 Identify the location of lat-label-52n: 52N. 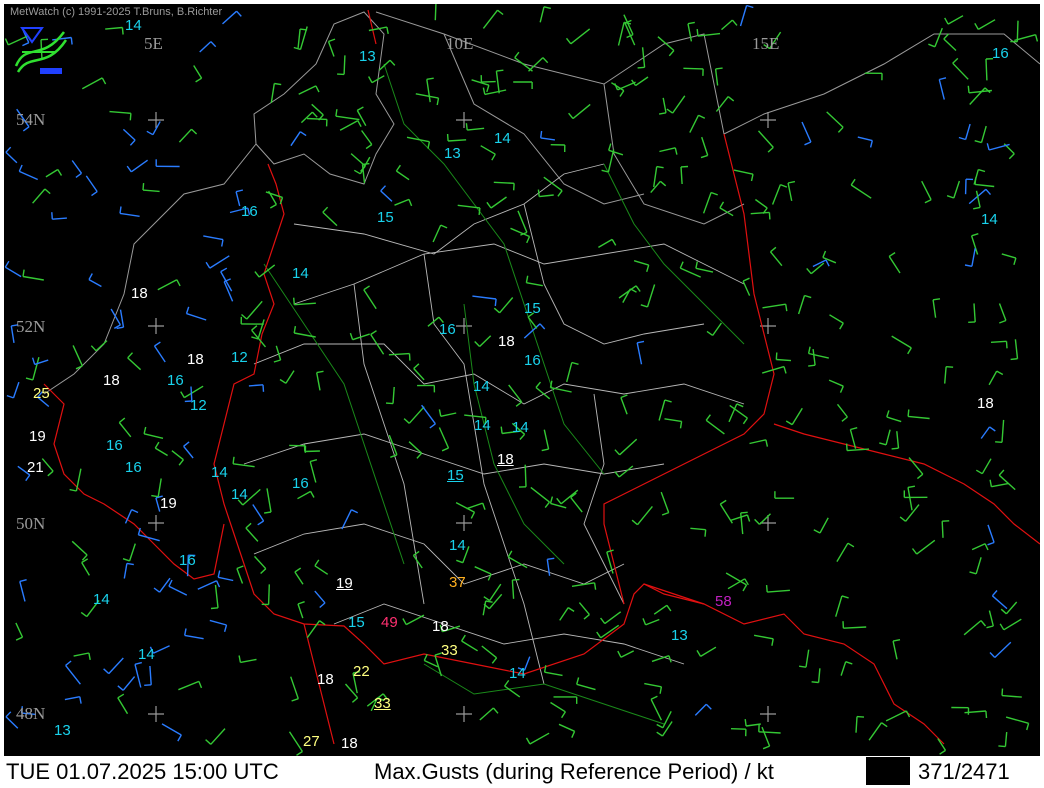
(31, 326).